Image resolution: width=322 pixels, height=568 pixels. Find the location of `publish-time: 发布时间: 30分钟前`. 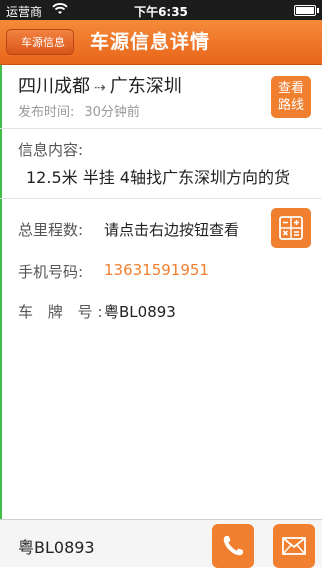

publish-time: 发布时间: 30分钟前 is located at coordinates (79, 110).